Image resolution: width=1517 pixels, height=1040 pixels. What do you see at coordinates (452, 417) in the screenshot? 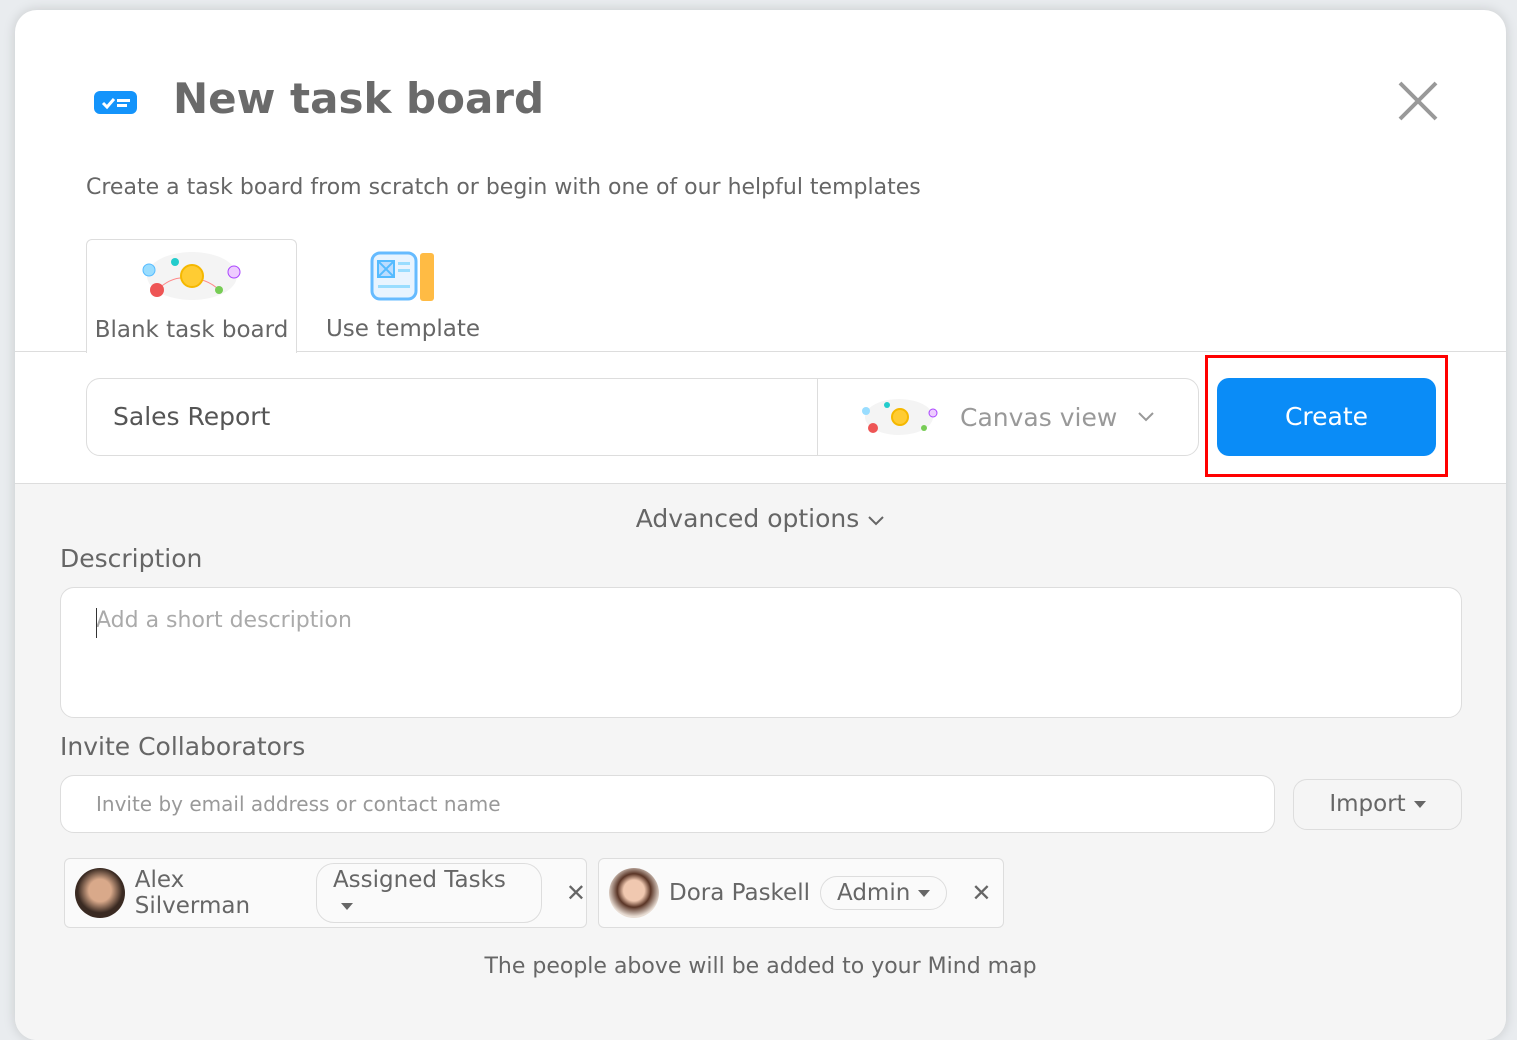
I see `board-name-input: Sales Report` at bounding box center [452, 417].